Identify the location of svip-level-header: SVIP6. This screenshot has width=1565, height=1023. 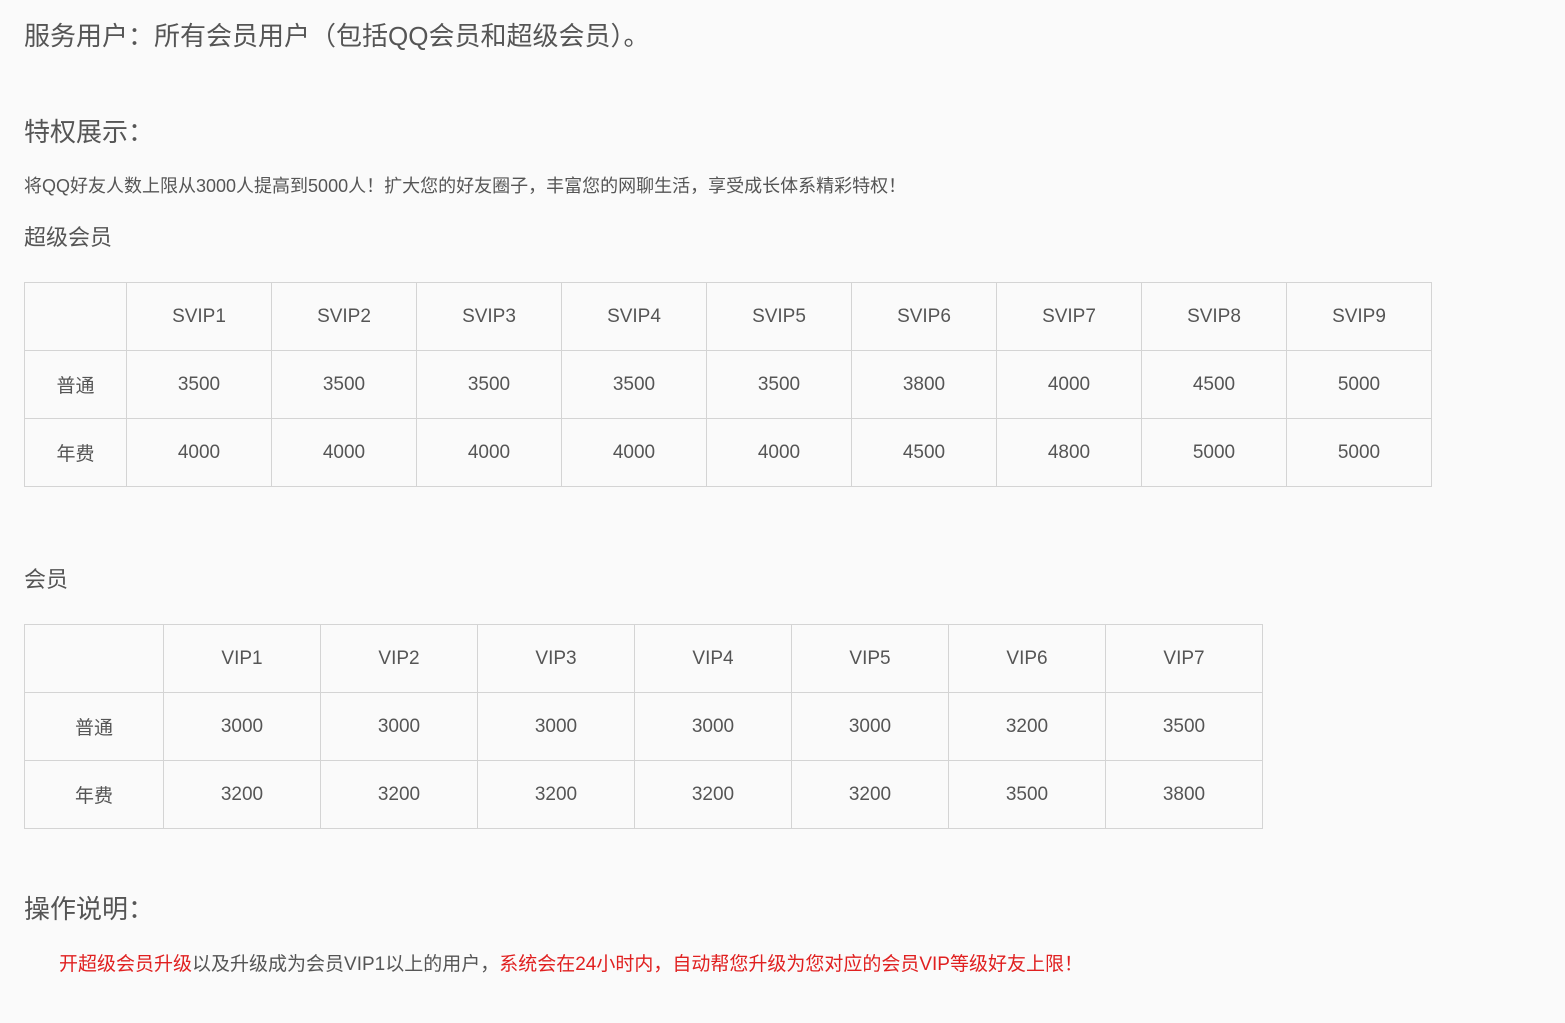
(924, 316).